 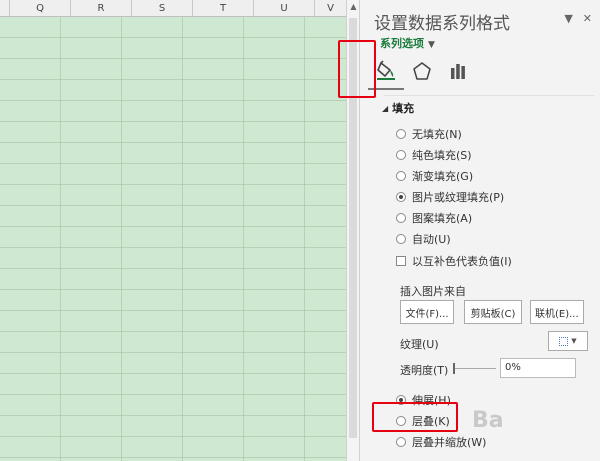 What do you see at coordinates (5, 8) in the screenshot?
I see `column-header-partial` at bounding box center [5, 8].